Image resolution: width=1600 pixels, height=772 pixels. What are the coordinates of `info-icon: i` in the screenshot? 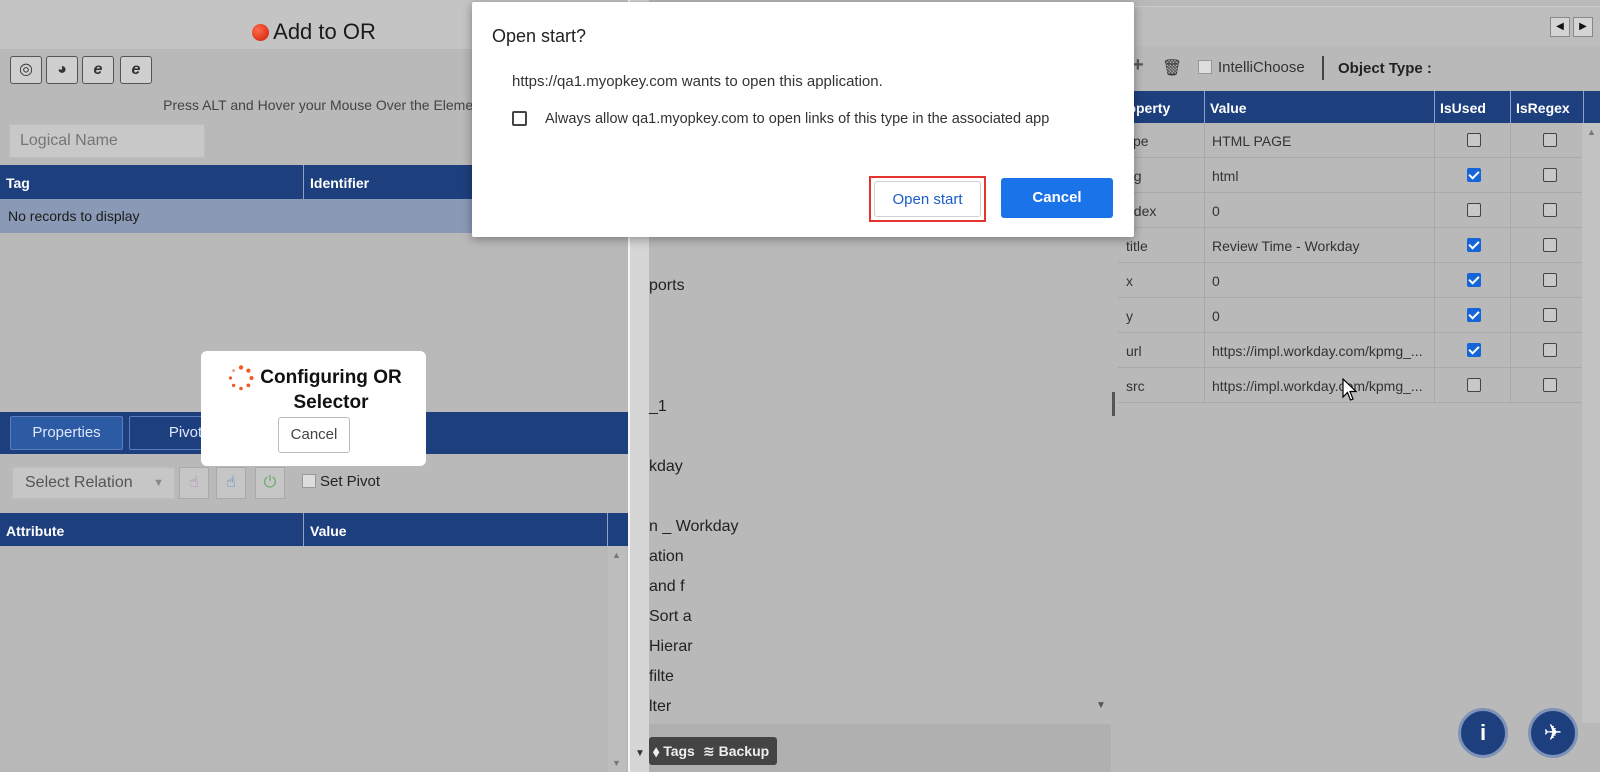 It's located at (1483, 732).